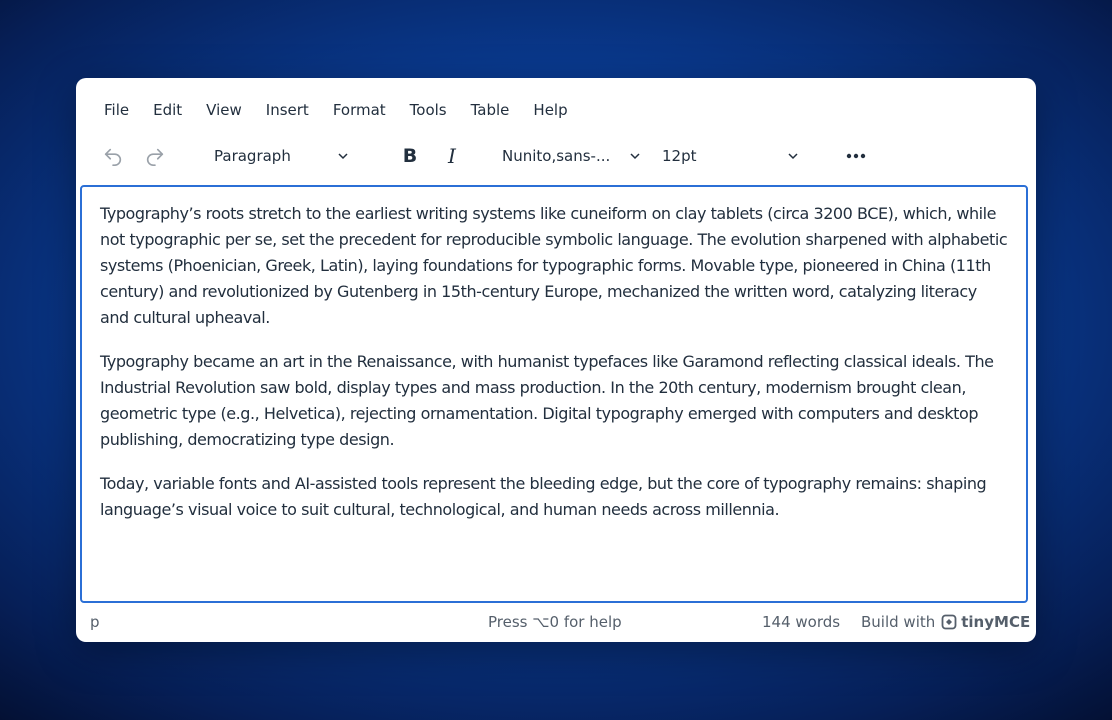  I want to click on undo-icon, so click(113, 156).